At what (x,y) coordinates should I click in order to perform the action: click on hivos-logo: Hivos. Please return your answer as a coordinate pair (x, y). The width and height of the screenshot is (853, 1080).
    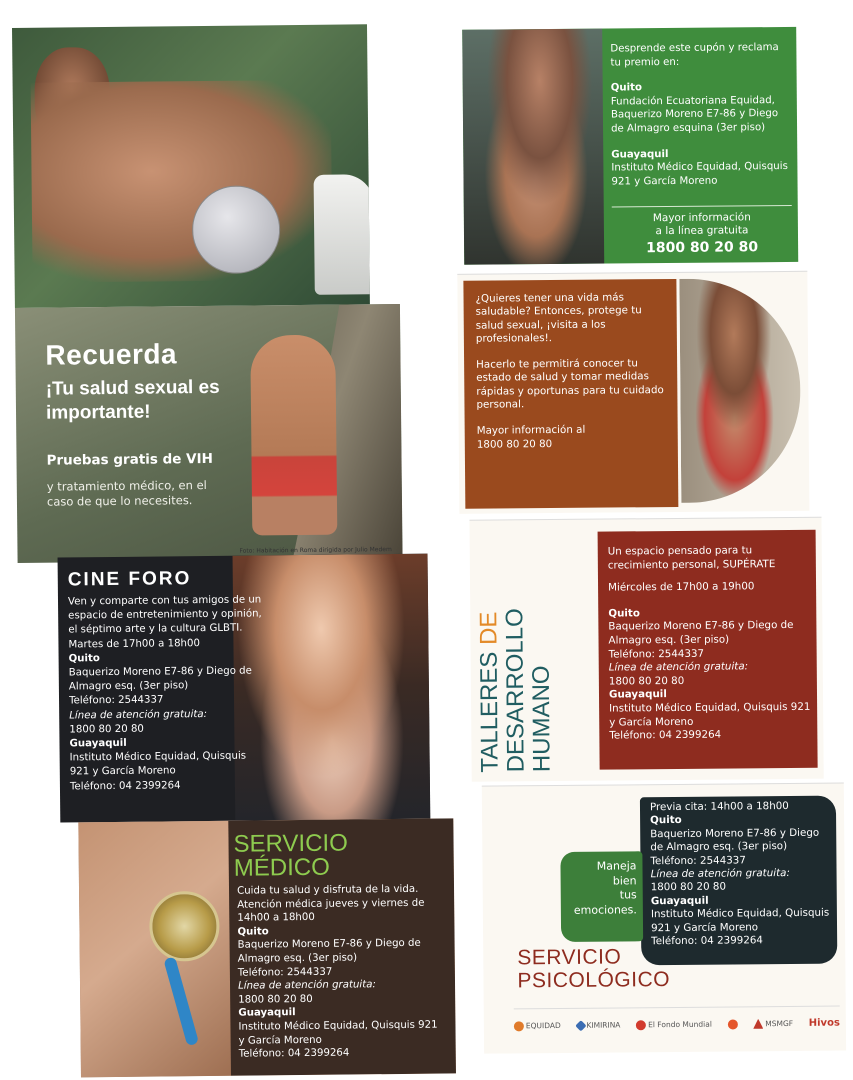
    Looking at the image, I should click on (824, 1023).